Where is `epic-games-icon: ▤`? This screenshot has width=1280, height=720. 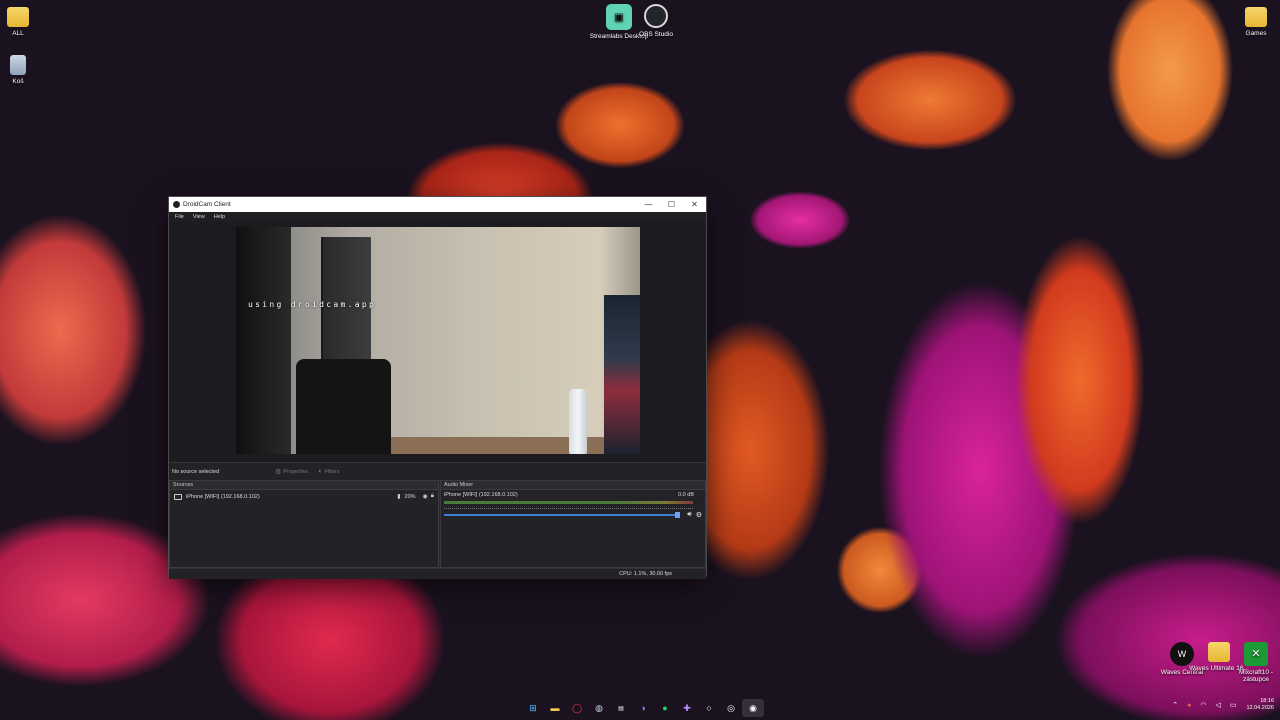
epic-games-icon: ▤ is located at coordinates (621, 708).